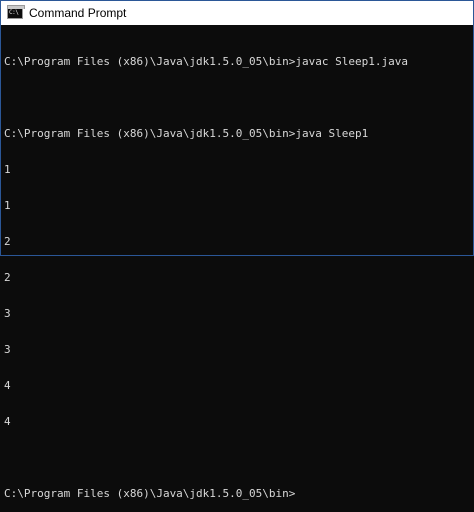 Image resolution: width=474 pixels, height=512 pixels. I want to click on cmd-icon-text: C:\, so click(14, 12).